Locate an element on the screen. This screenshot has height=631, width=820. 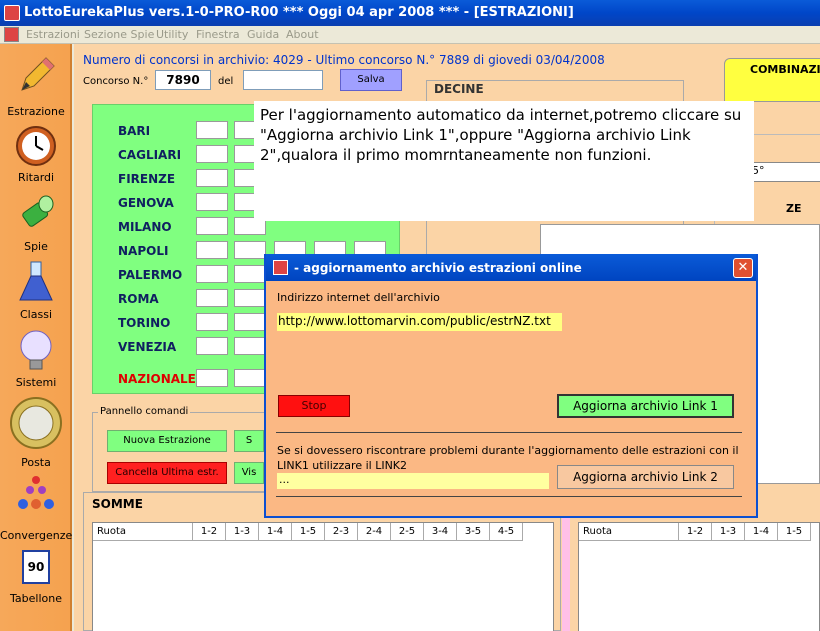
ruota-milano: MILANO is located at coordinates (145, 227).